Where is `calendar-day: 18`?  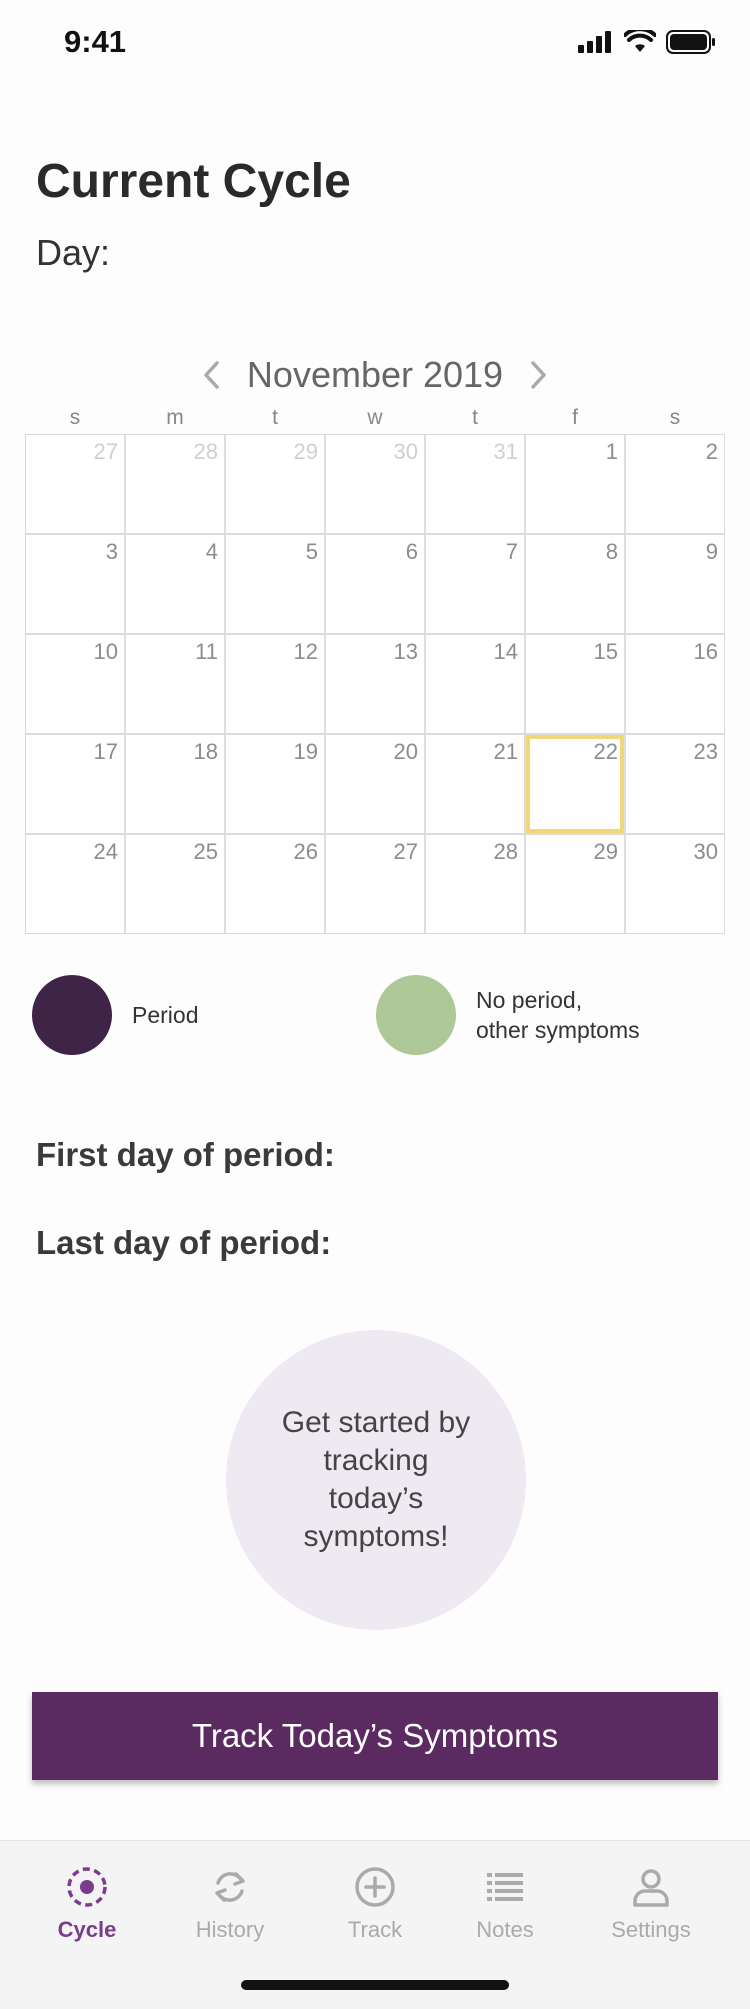
calendar-day: 18 is located at coordinates (175, 784).